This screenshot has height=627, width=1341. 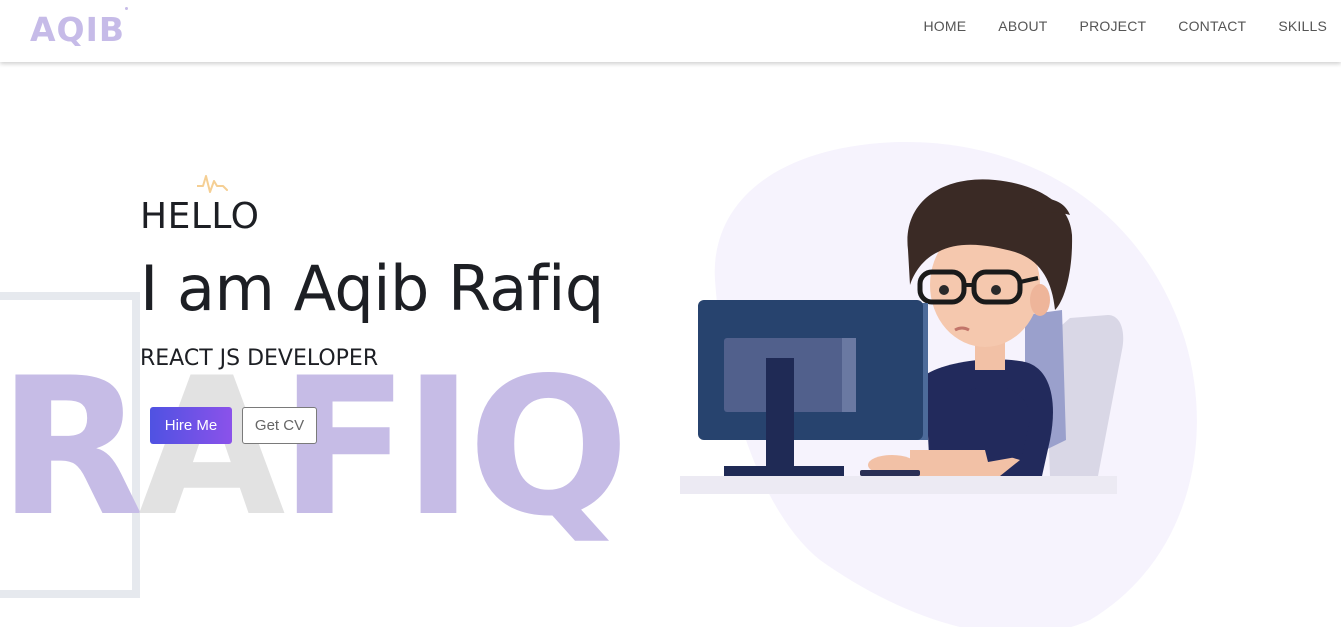 What do you see at coordinates (780, 414) in the screenshot?
I see `monitor-stand` at bounding box center [780, 414].